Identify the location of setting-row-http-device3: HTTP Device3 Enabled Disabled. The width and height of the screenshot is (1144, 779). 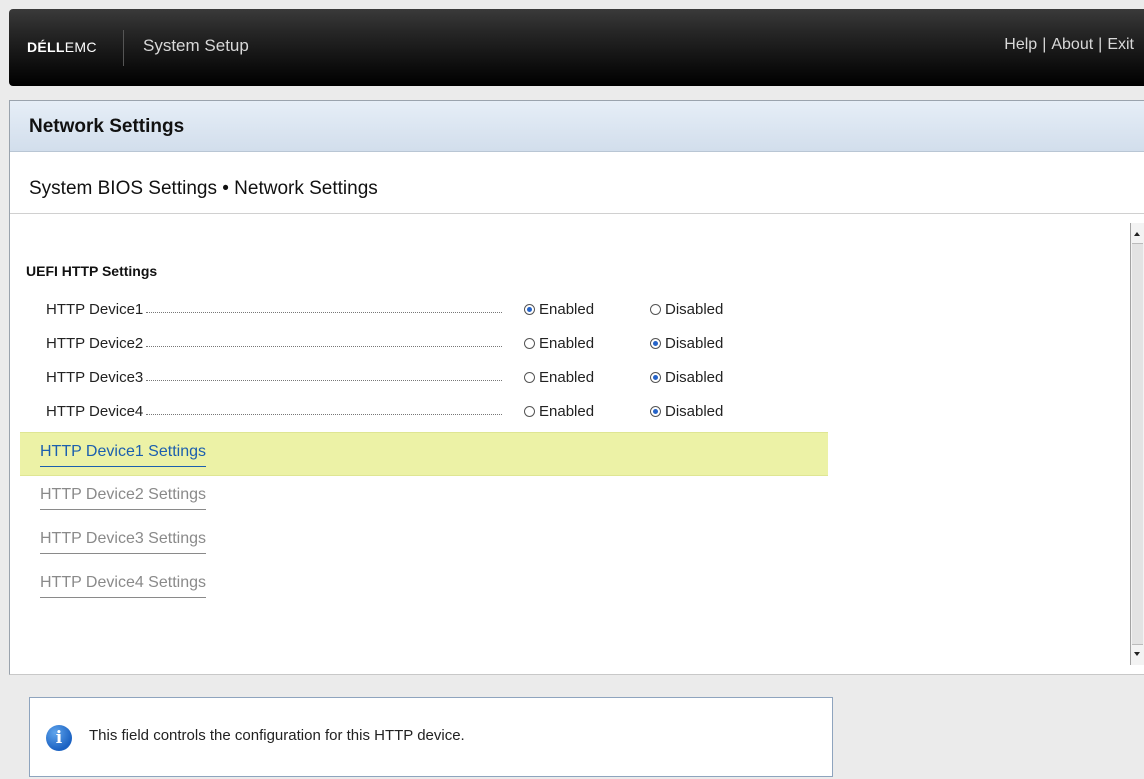
(426, 380).